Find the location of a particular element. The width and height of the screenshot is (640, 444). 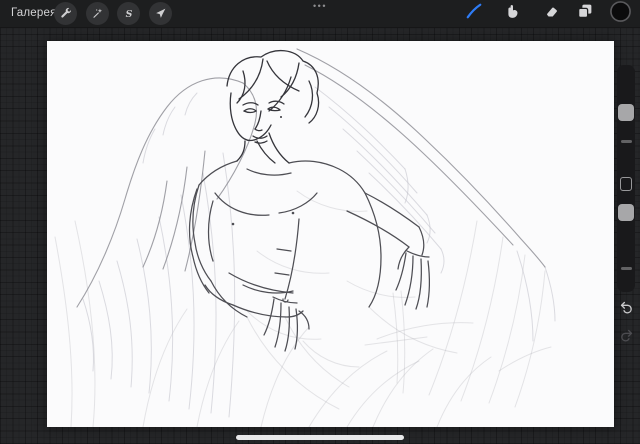

layers-icon is located at coordinates (585, 13).